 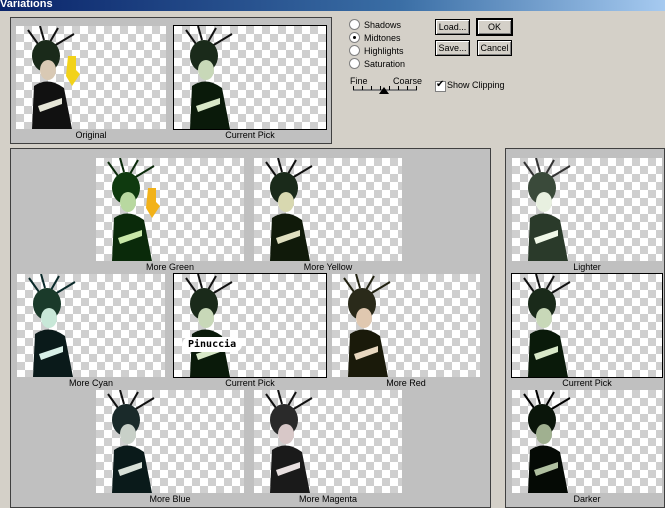 What do you see at coordinates (587, 331) in the screenshot?
I see `current-pick-thumbnail-side: Current Pick` at bounding box center [587, 331].